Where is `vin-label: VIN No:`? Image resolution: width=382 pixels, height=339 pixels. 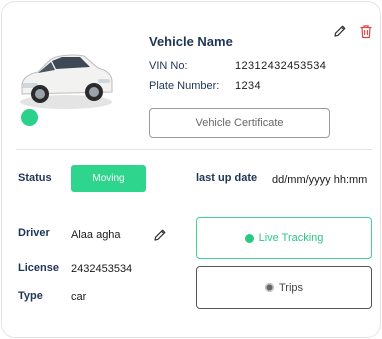
vin-label: VIN No: is located at coordinates (168, 66).